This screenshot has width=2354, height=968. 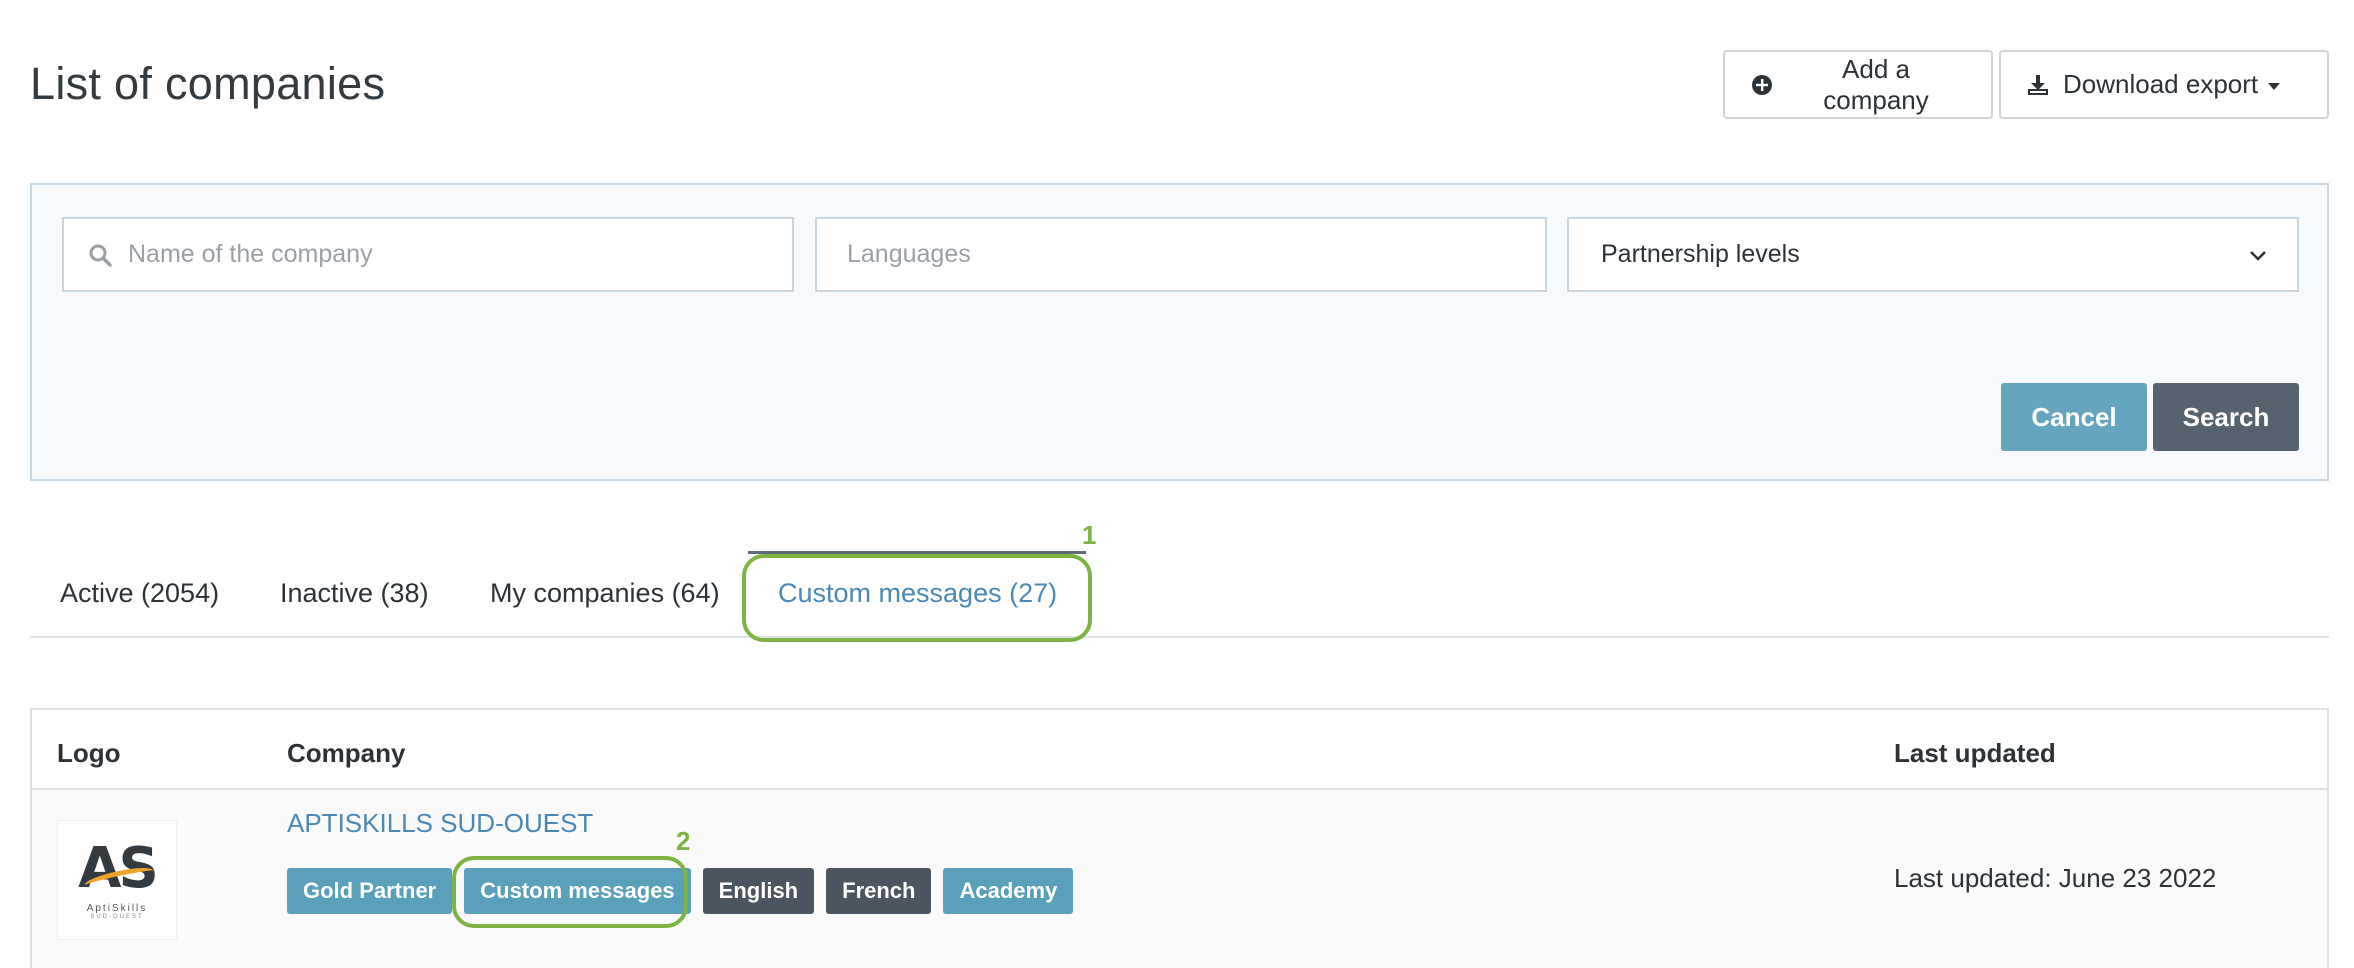 I want to click on cancel-button: Cancel, so click(x=2074, y=417).